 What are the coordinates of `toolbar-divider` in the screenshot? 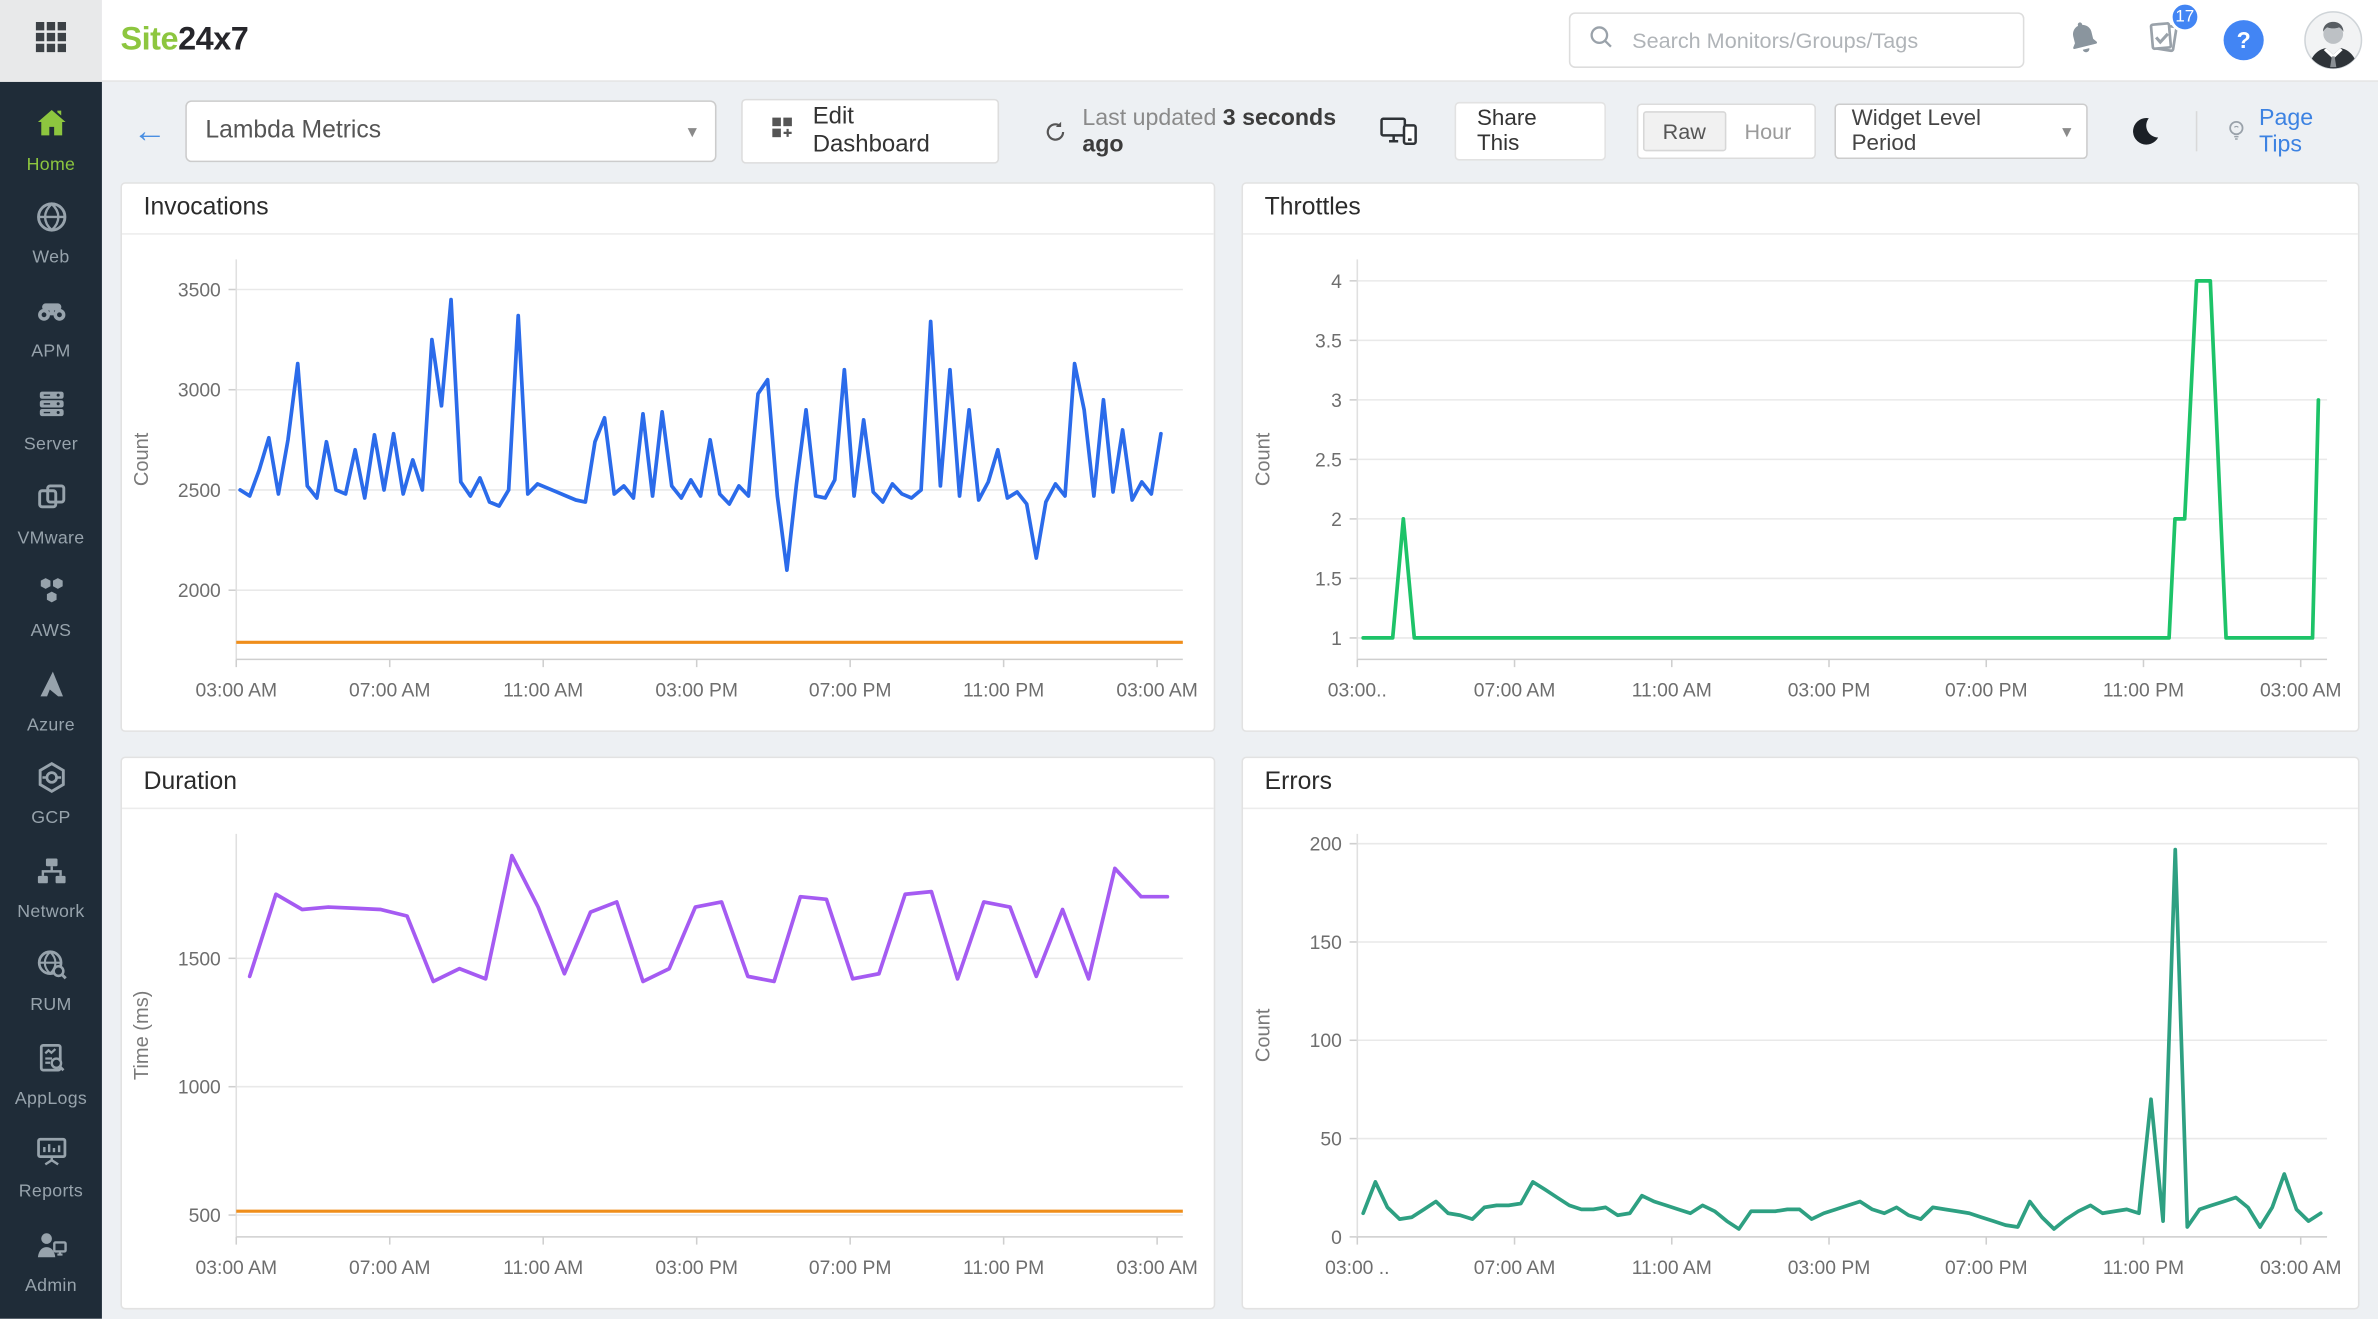 It's located at (2197, 131).